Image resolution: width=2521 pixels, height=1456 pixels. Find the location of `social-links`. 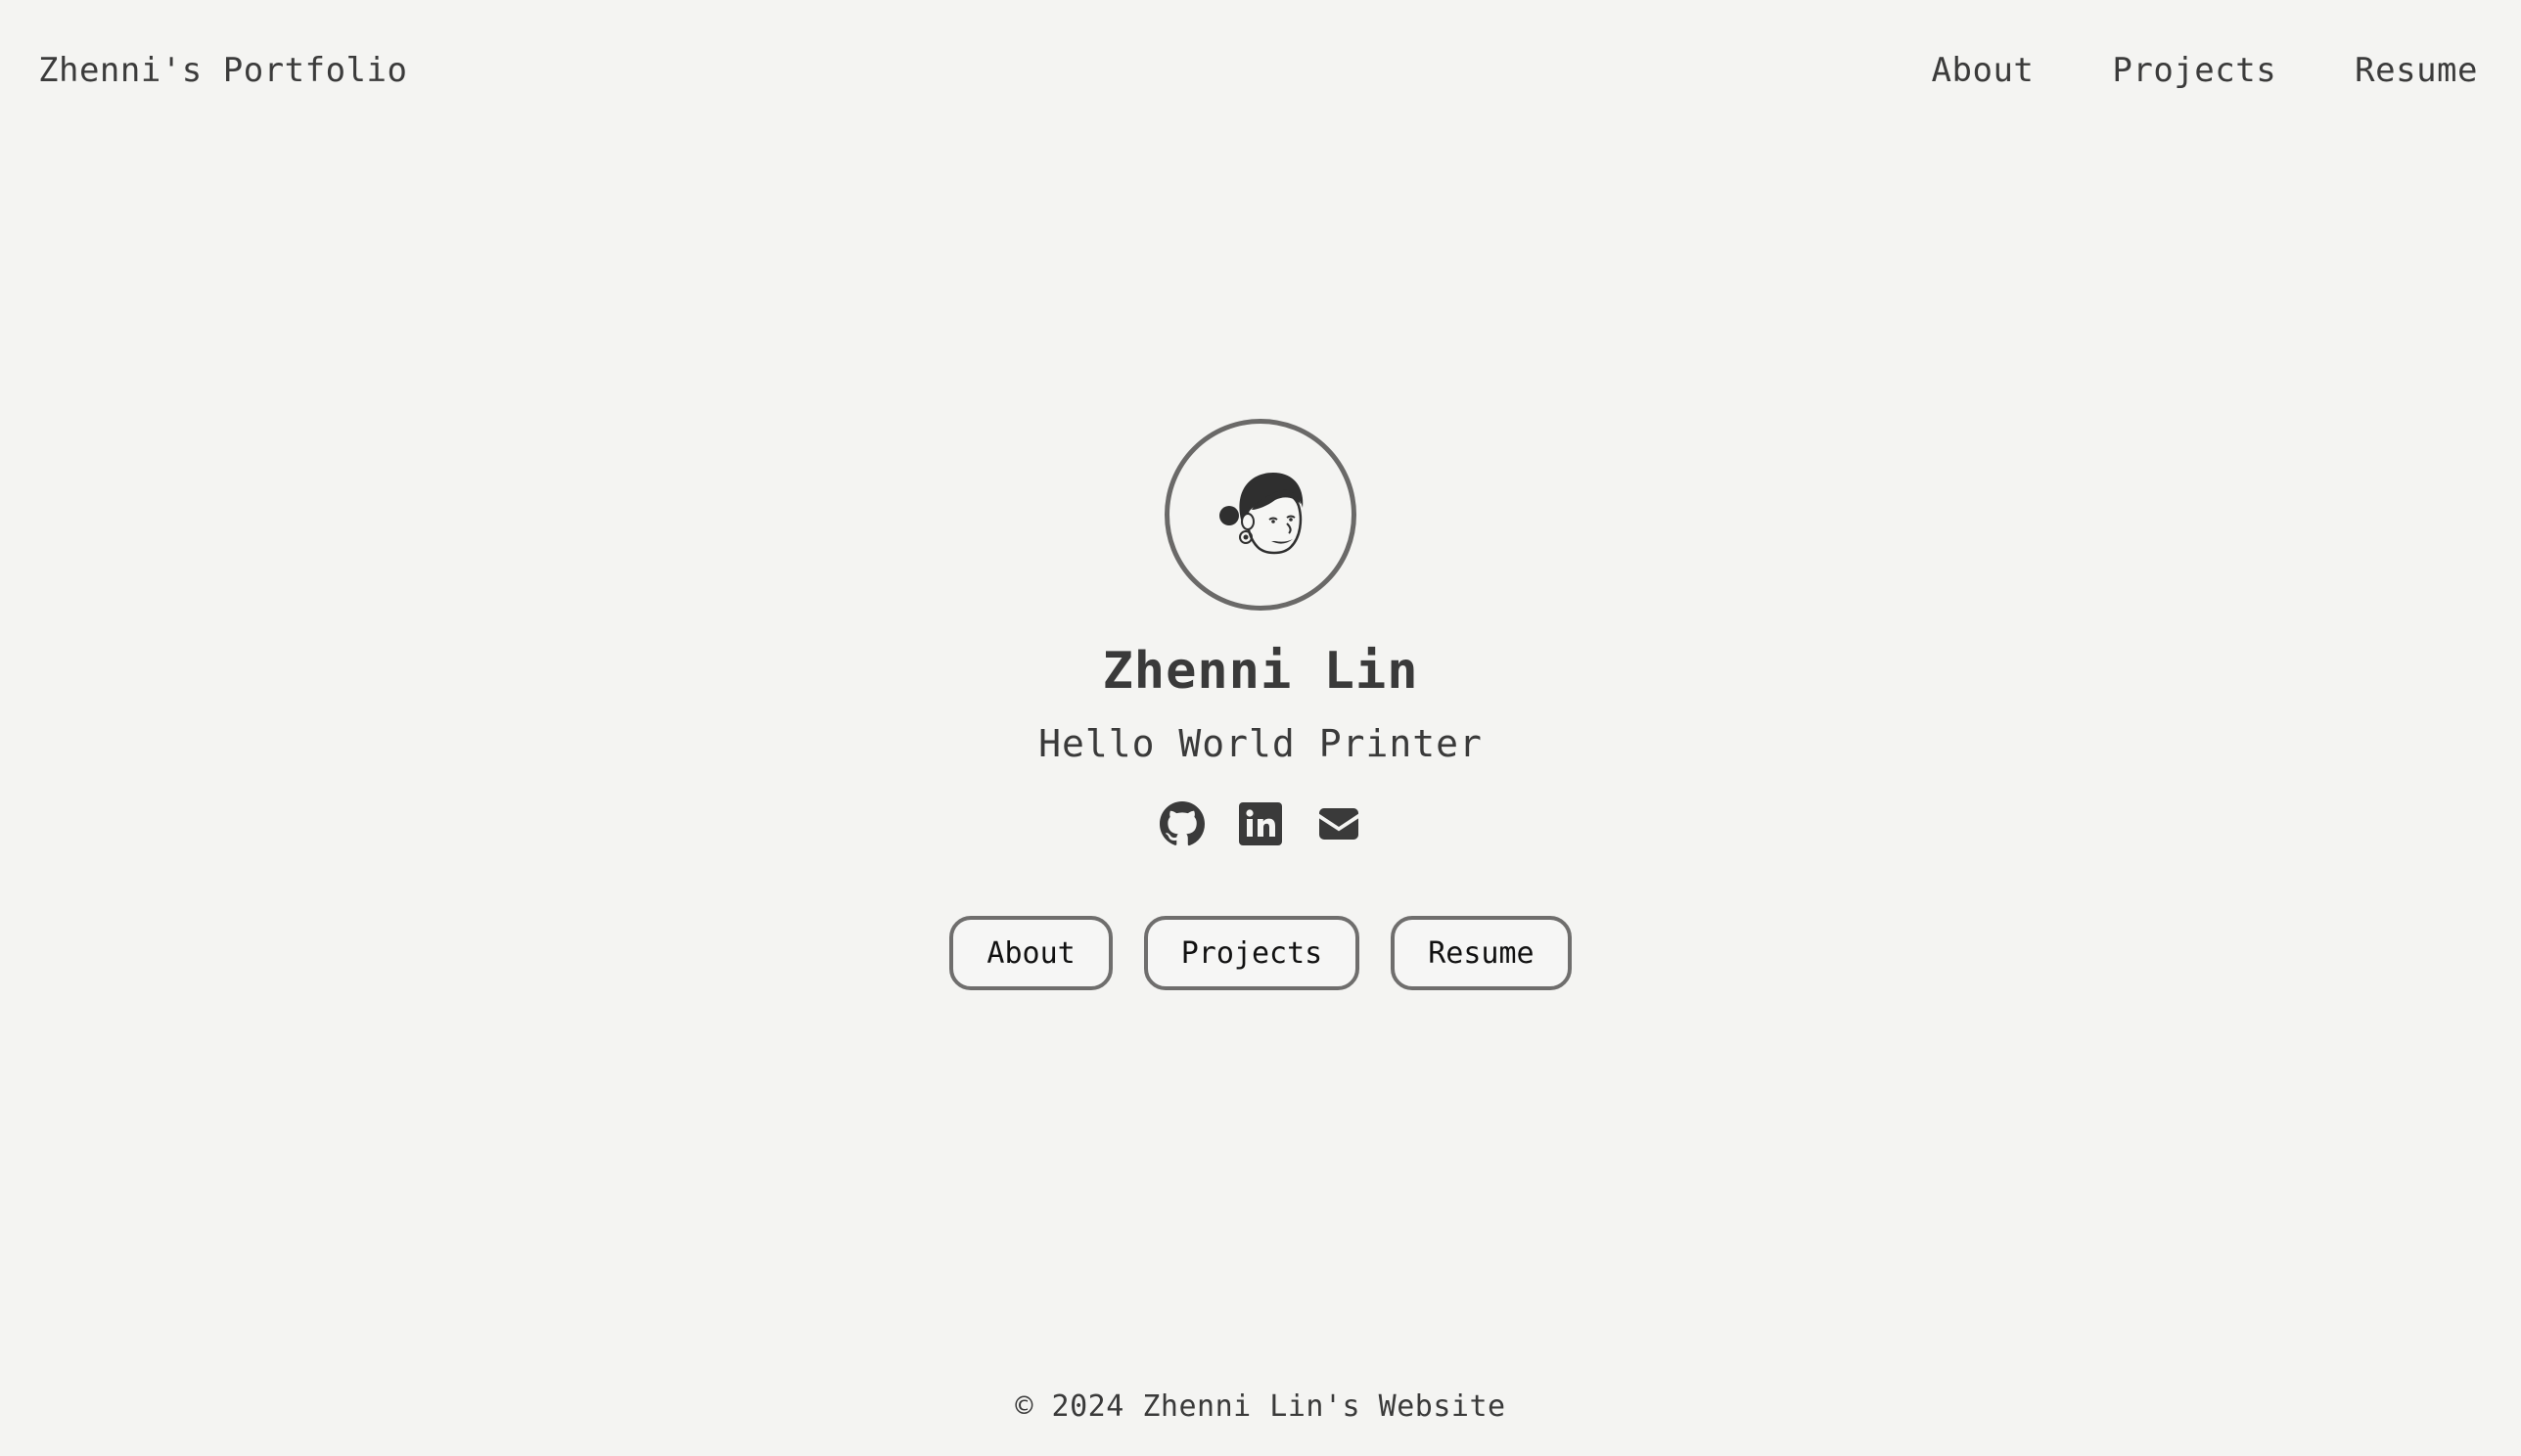

social-links is located at coordinates (1260, 823).